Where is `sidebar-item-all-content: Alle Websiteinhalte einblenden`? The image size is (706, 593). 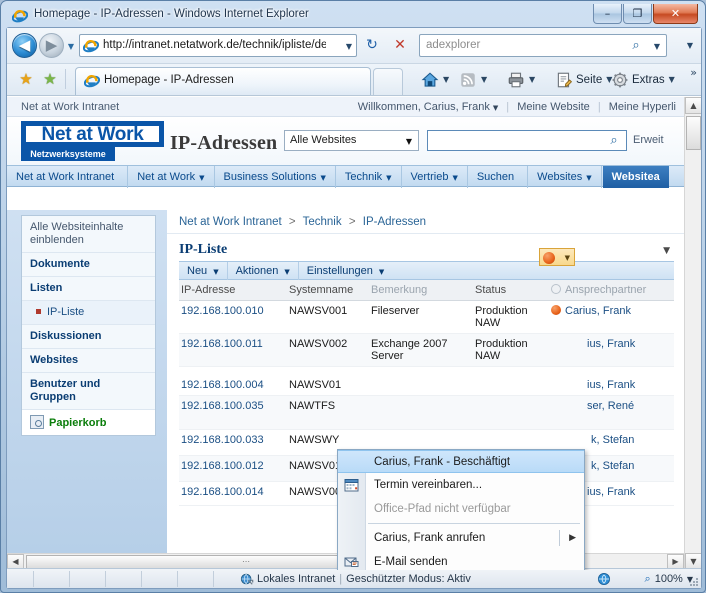
sidebar-item-all-content: Alle Websiteinhalte einblenden is located at coordinates (88, 234).